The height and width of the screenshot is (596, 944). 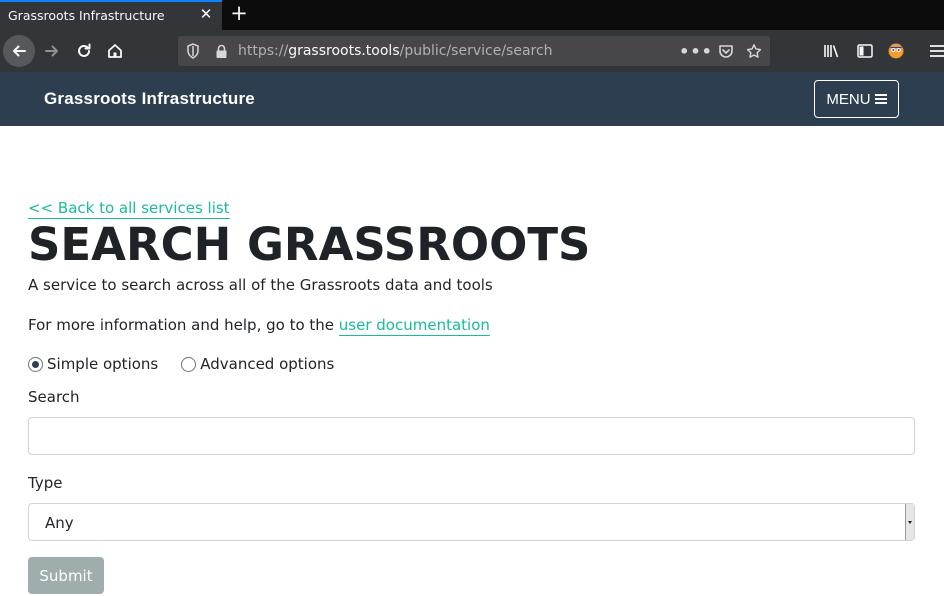 I want to click on advanced-options-label: Advanced options, so click(x=267, y=364).